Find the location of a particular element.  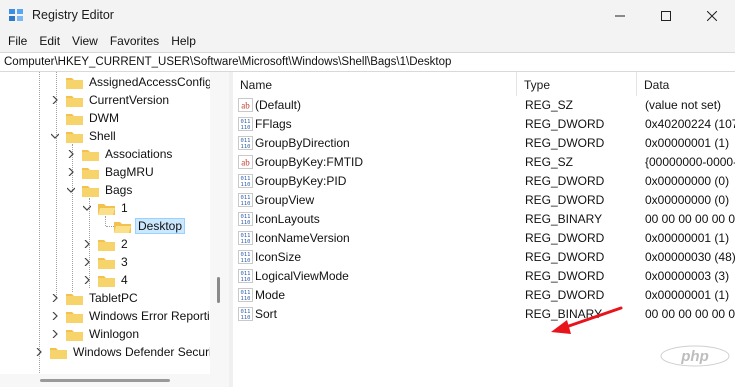

value-name: LogicalViewMode is located at coordinates (302, 276).